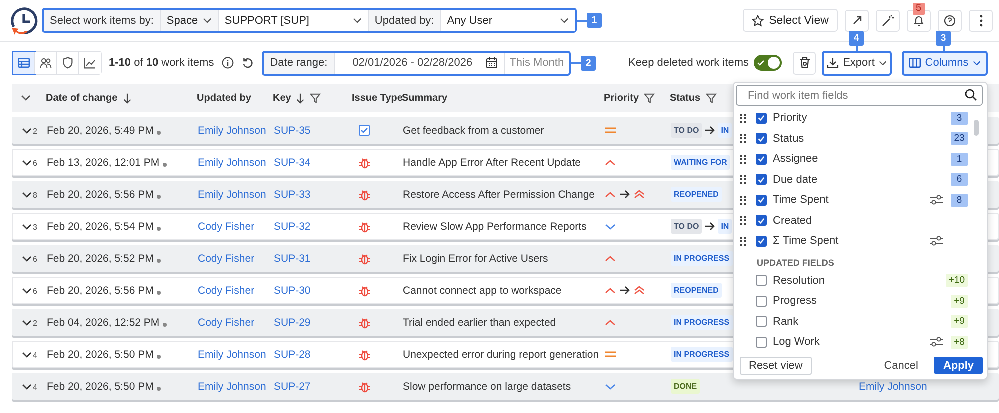 The height and width of the screenshot is (413, 999). I want to click on notification-badge: 5, so click(919, 8).